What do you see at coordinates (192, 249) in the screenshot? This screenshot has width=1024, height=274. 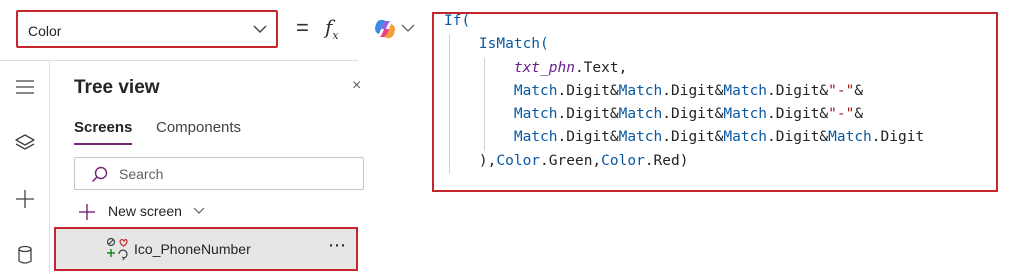 I see `screen-name: Ico_PhoneNumber` at bounding box center [192, 249].